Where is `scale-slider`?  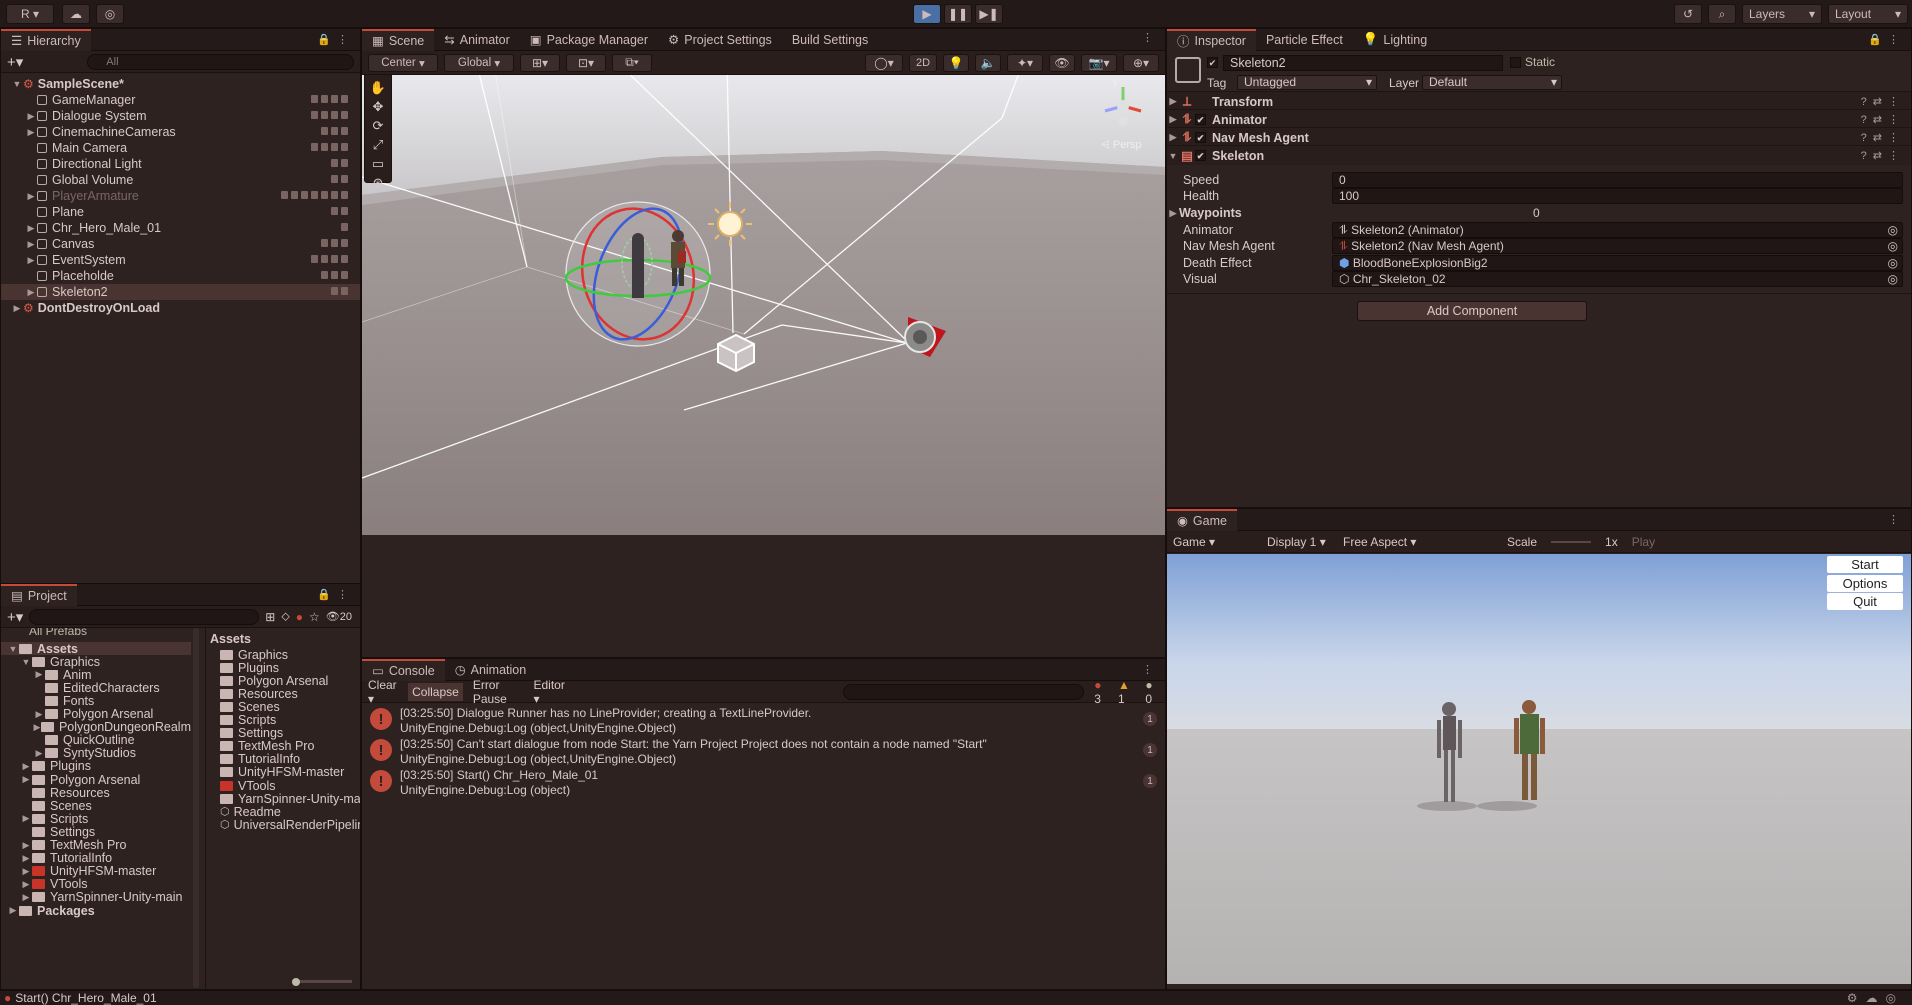
scale-slider is located at coordinates (1571, 541).